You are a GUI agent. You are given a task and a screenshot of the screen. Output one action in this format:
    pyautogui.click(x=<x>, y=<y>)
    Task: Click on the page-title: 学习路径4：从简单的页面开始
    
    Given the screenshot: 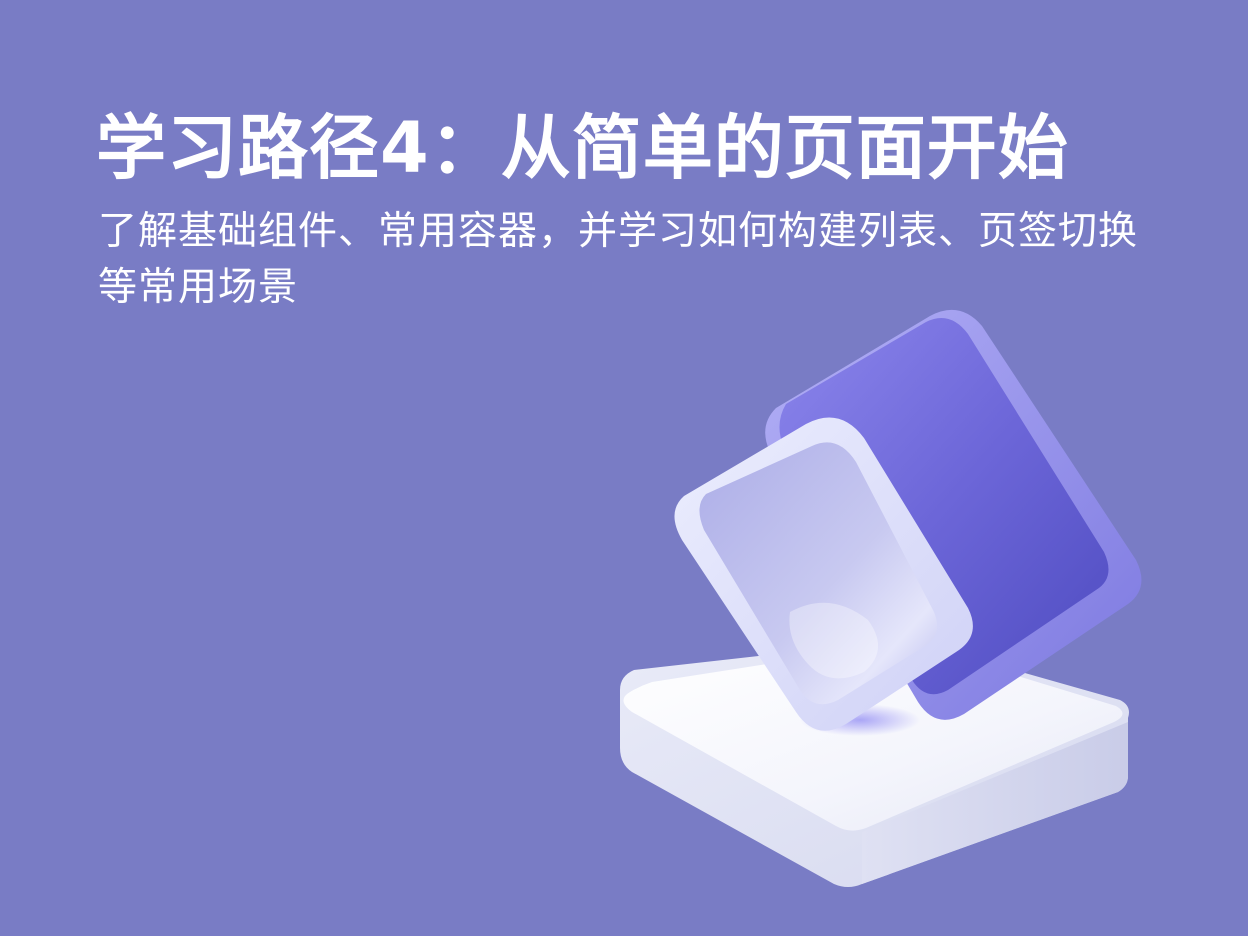 What is the action you would take?
    pyautogui.click(x=582, y=148)
    